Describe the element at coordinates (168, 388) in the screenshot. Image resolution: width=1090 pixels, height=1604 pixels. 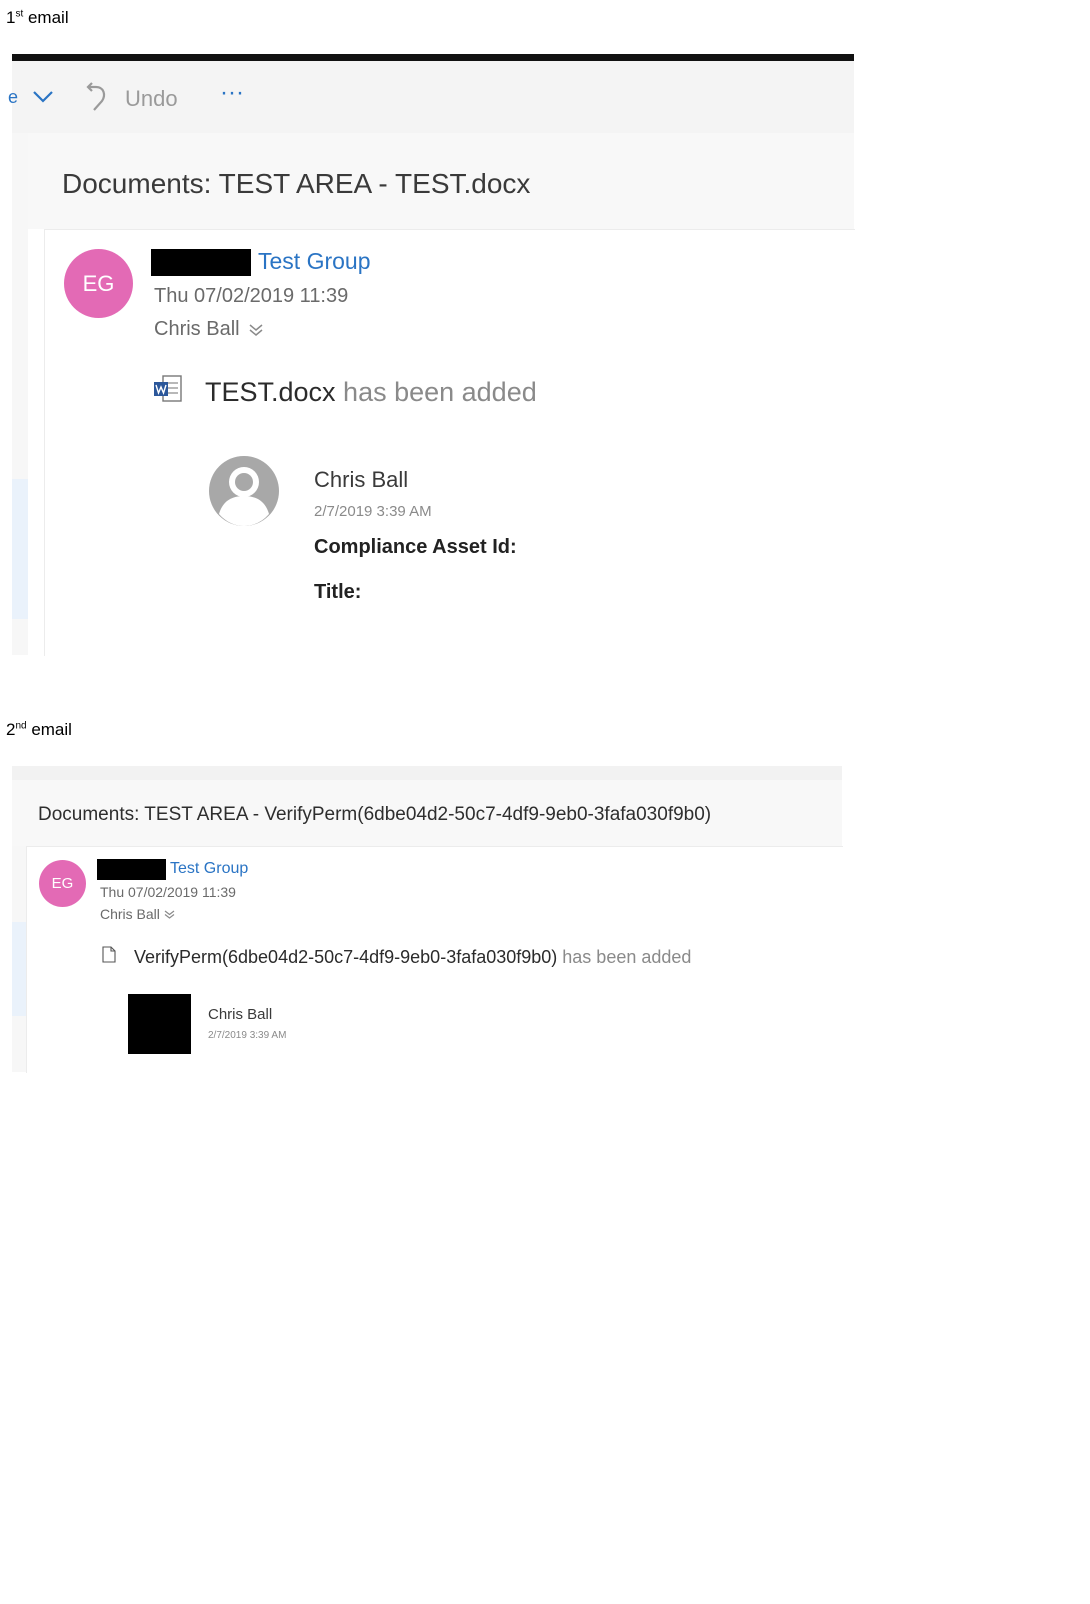
I see `word-document-icon` at that location.